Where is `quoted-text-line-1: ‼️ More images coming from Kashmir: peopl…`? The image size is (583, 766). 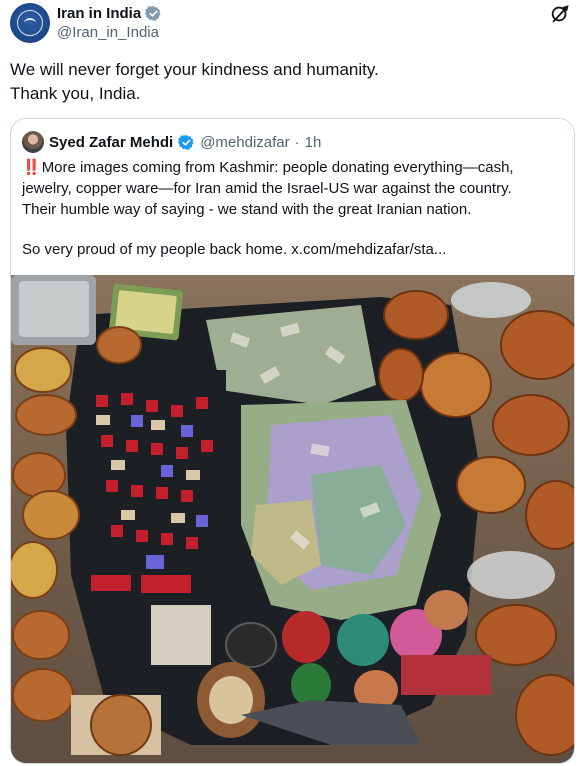
quoted-text-line-1: ‼️ More images coming from Kashmir: peopl… is located at coordinates (294, 167).